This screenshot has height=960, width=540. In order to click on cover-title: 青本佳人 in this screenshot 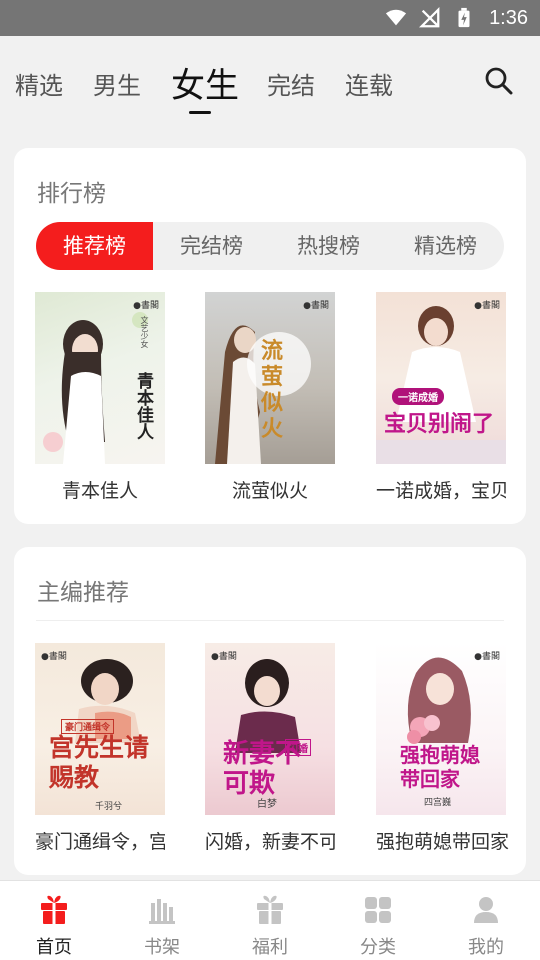, I will do `click(143, 406)`.